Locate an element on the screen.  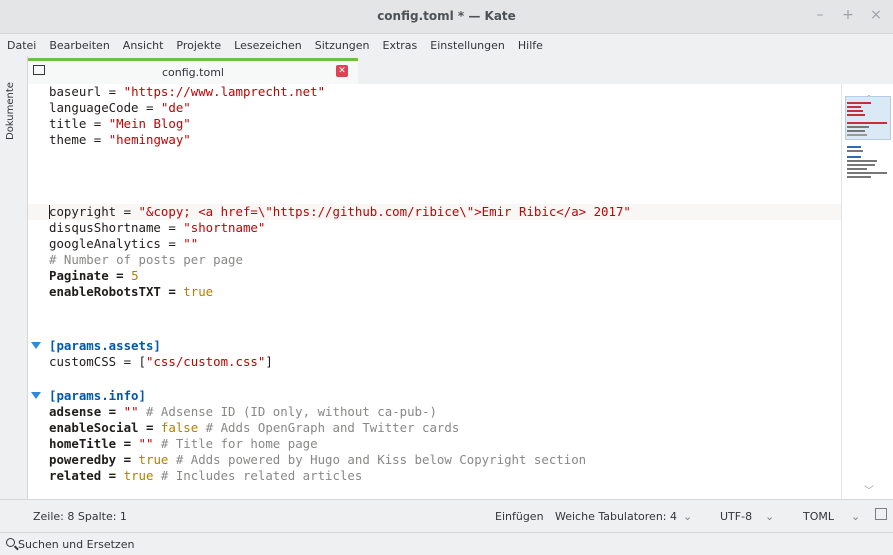
maximize-button: + is located at coordinates (848, 15).